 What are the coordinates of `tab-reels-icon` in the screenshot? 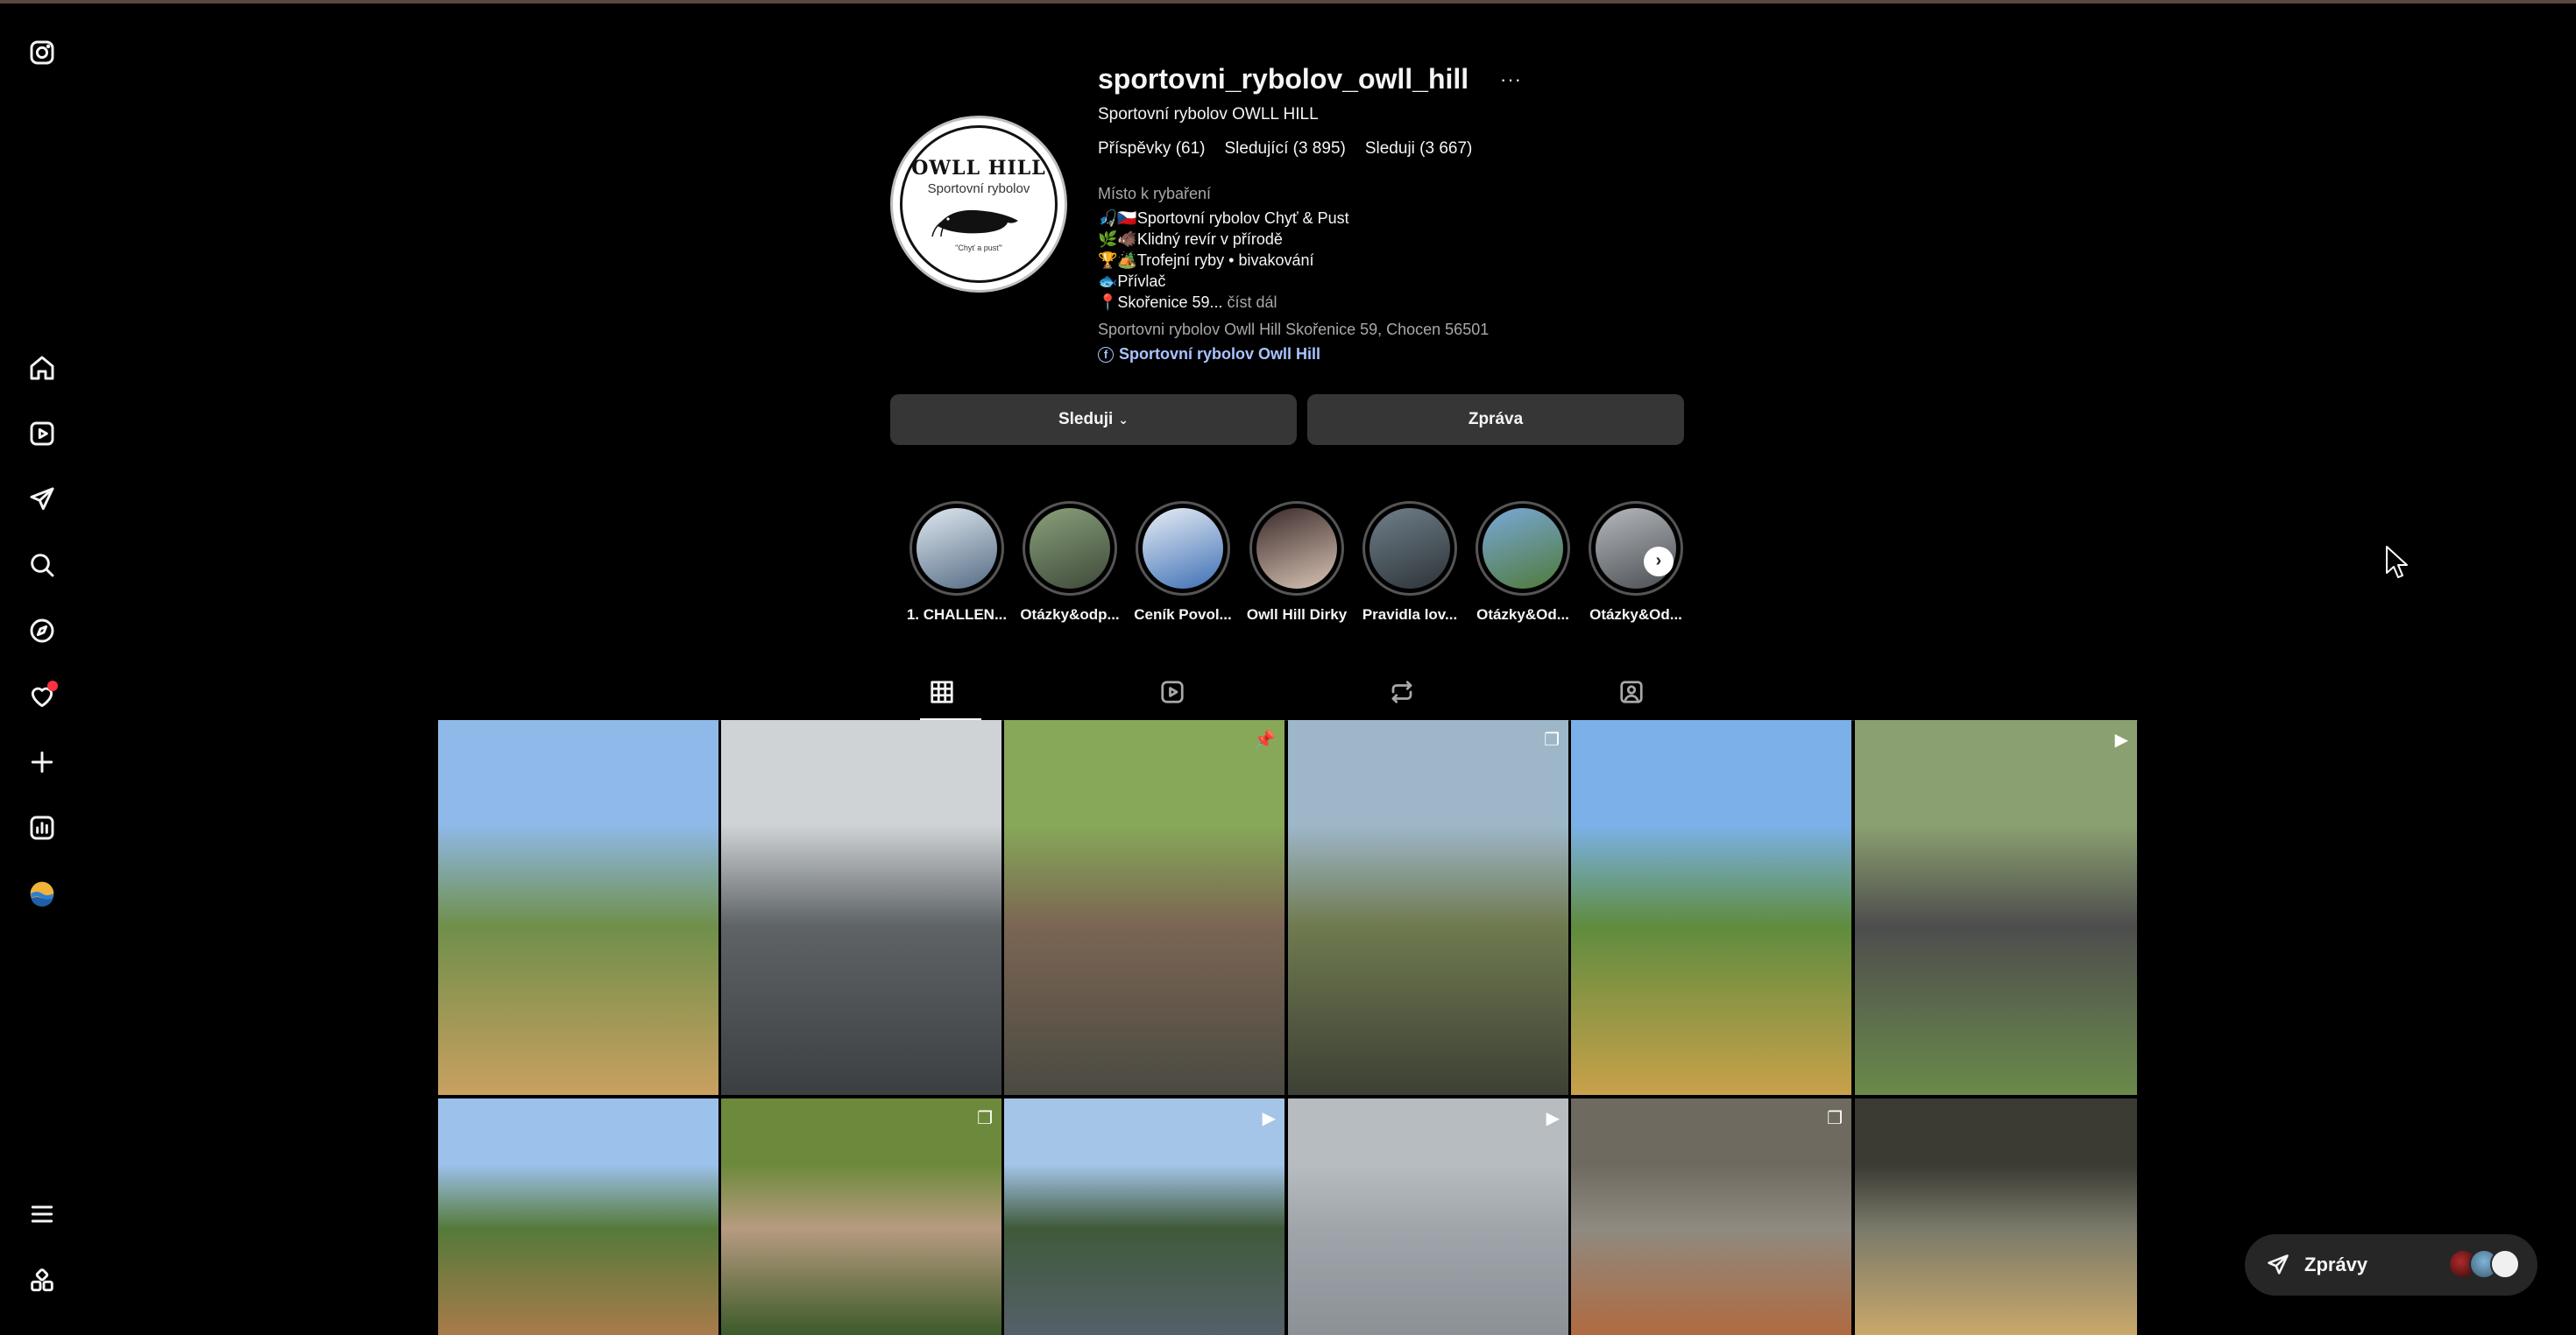 It's located at (1172, 692).